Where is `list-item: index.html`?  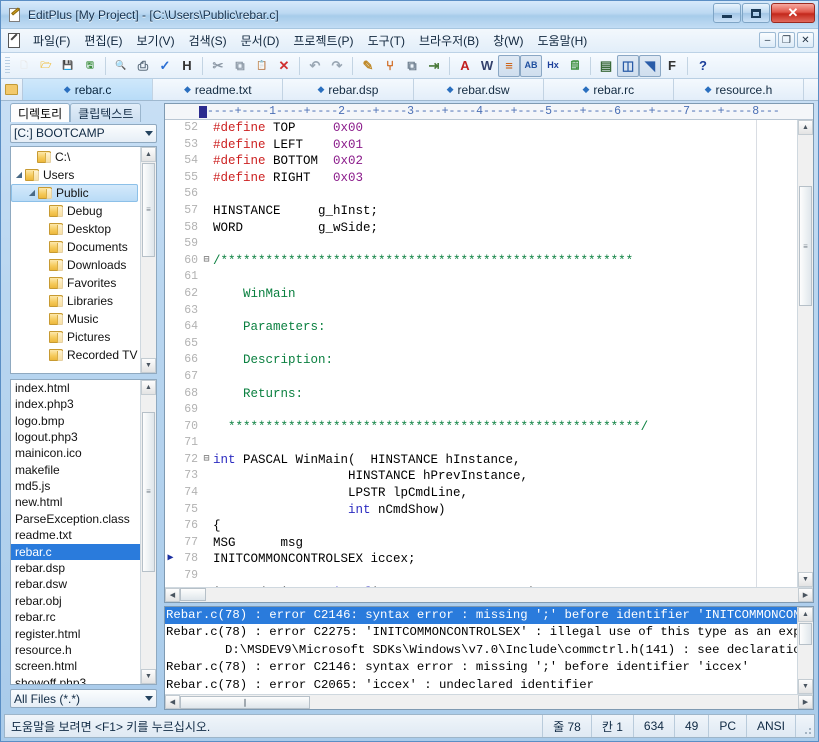
list-item: index.html is located at coordinates (75, 388).